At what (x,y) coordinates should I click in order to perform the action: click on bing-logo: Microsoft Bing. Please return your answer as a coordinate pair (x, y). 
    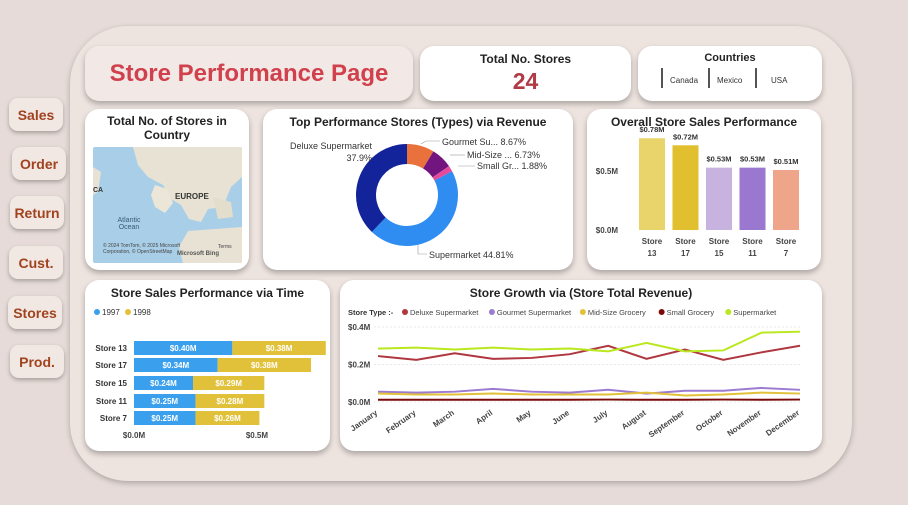
    Looking at the image, I should click on (198, 254).